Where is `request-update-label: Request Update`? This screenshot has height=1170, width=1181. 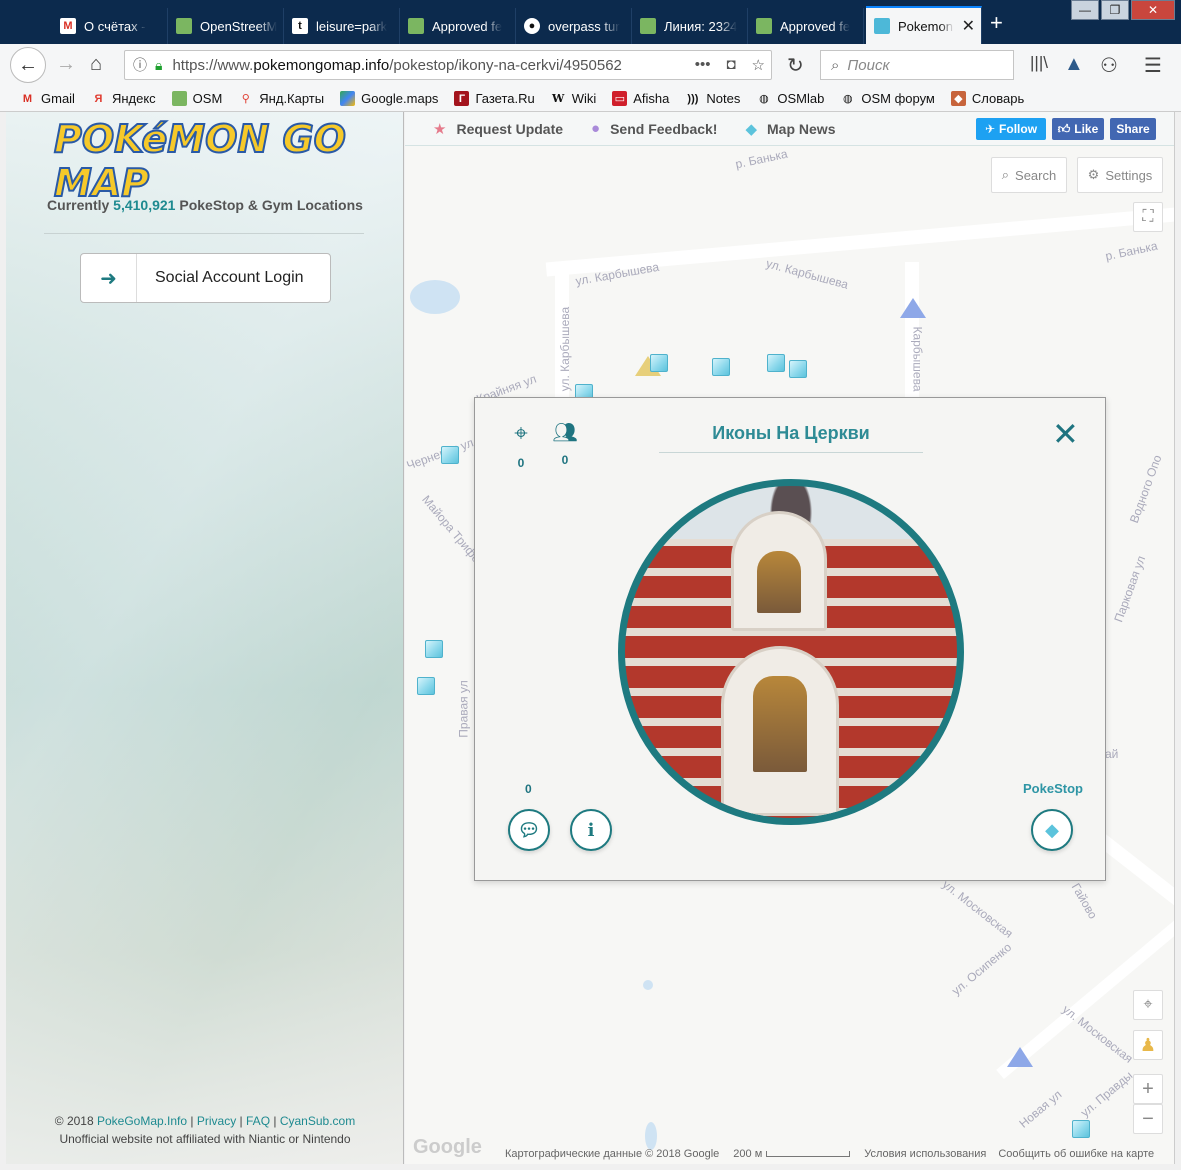
request-update-label: Request Update is located at coordinates (510, 128).